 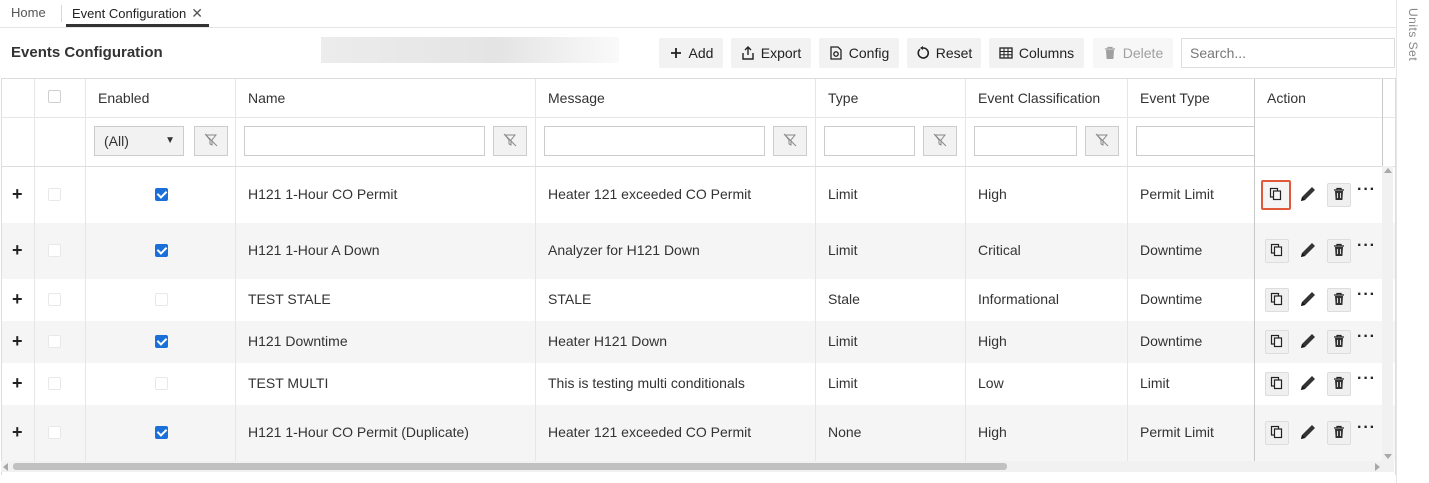 I want to click on units-set-panel: Units Set, so click(x=1412, y=241).